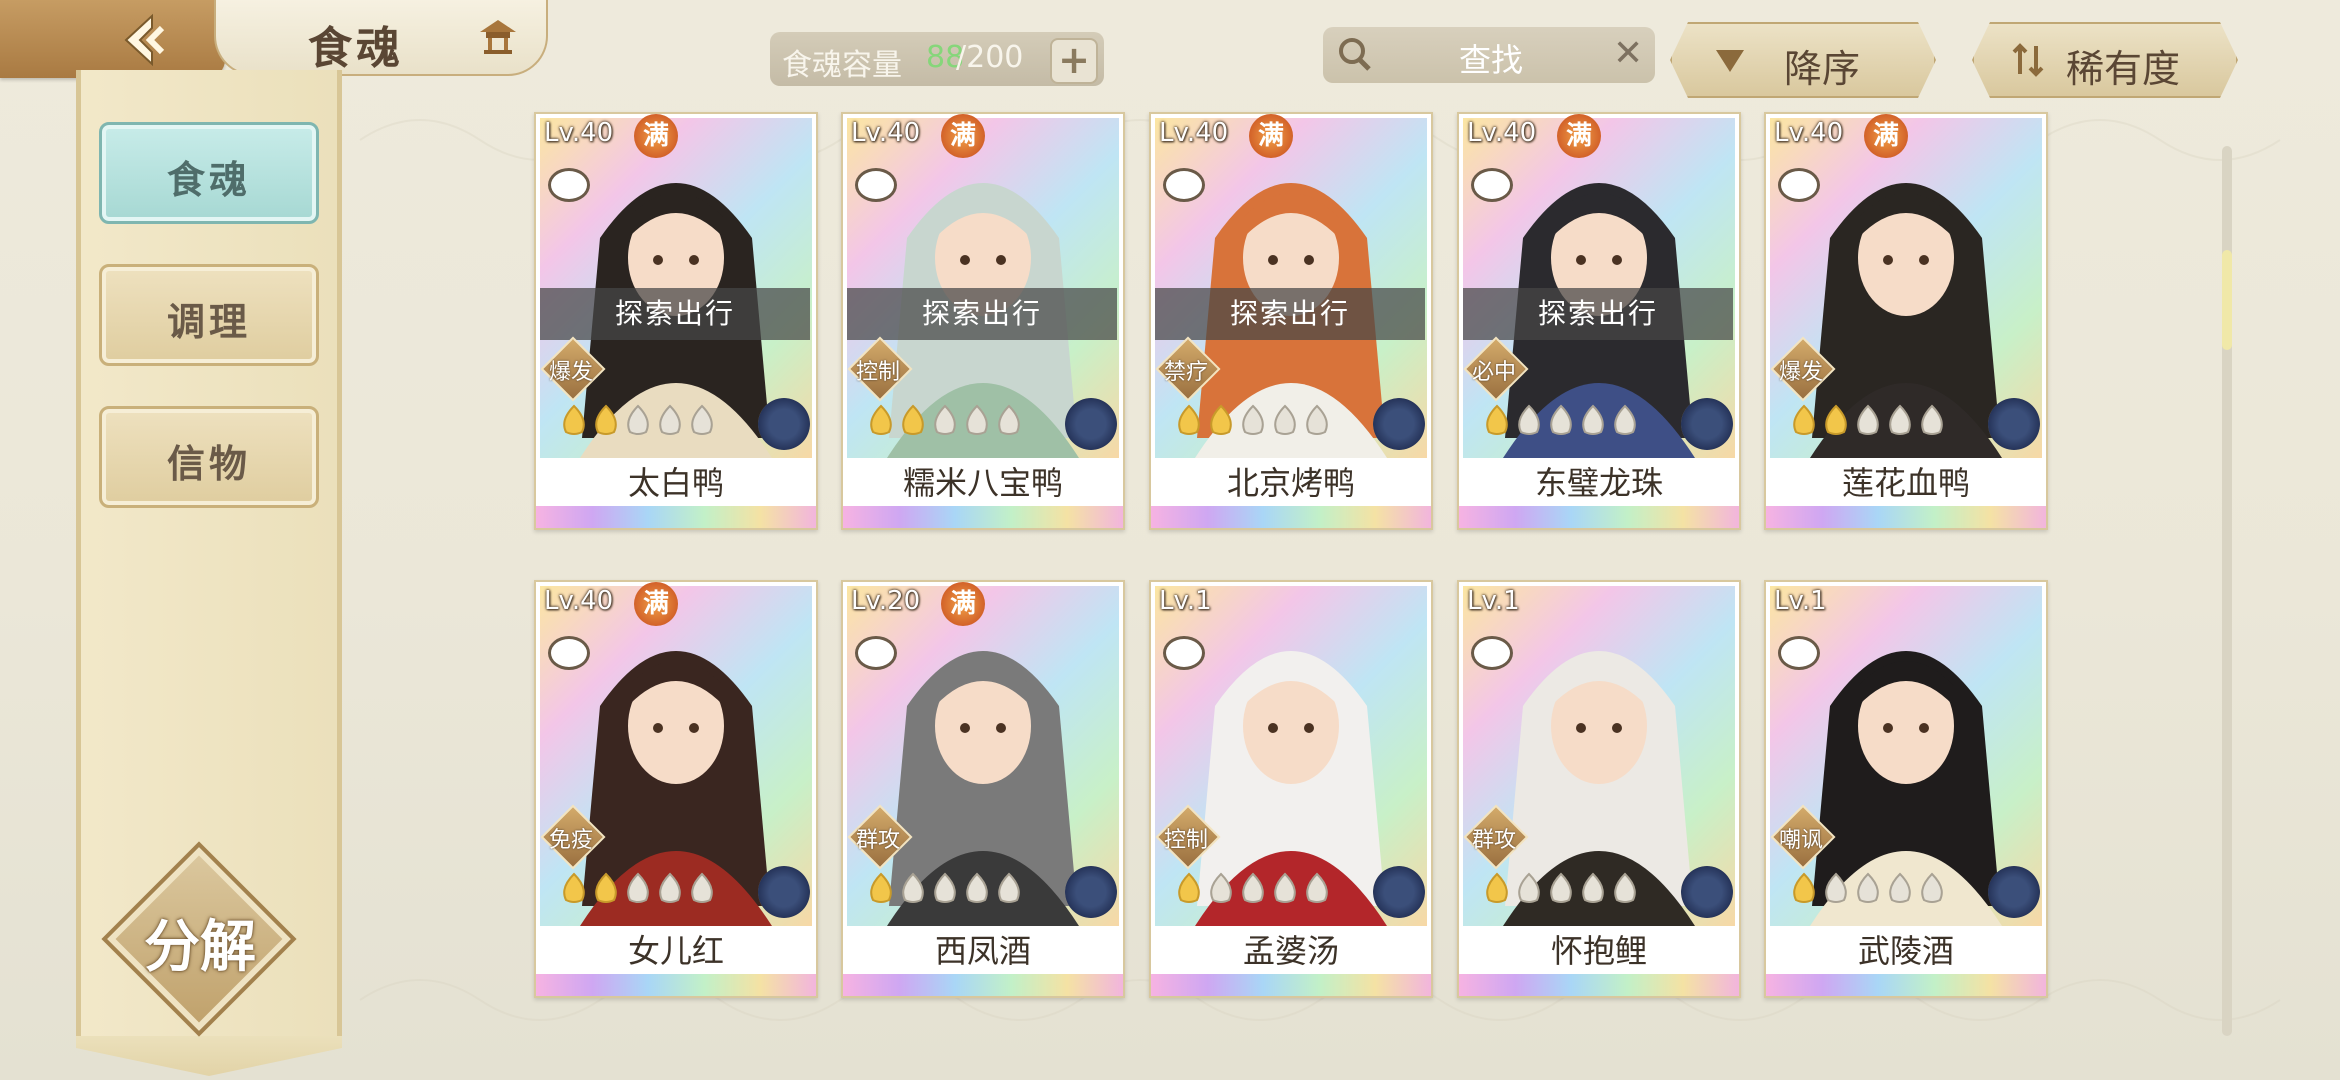 The height and width of the screenshot is (1080, 2340). Describe the element at coordinates (676, 321) in the screenshot. I see `food-soul-card: Lv.40 满探索出行 爆发 太白鸭` at that location.